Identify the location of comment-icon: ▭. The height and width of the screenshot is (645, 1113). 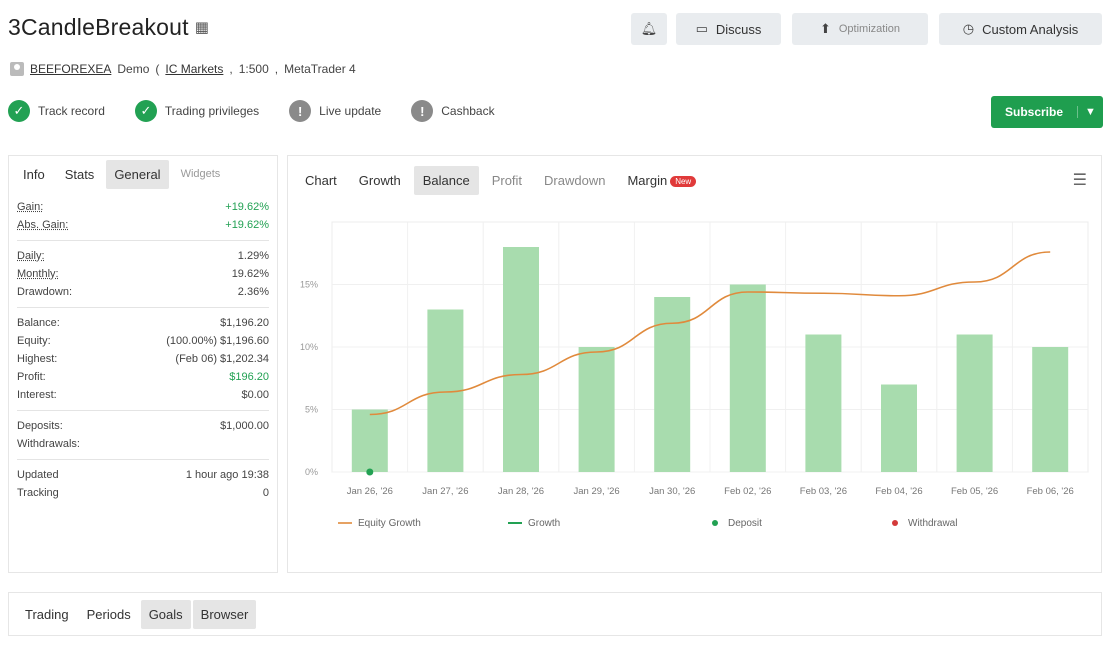
(701, 28).